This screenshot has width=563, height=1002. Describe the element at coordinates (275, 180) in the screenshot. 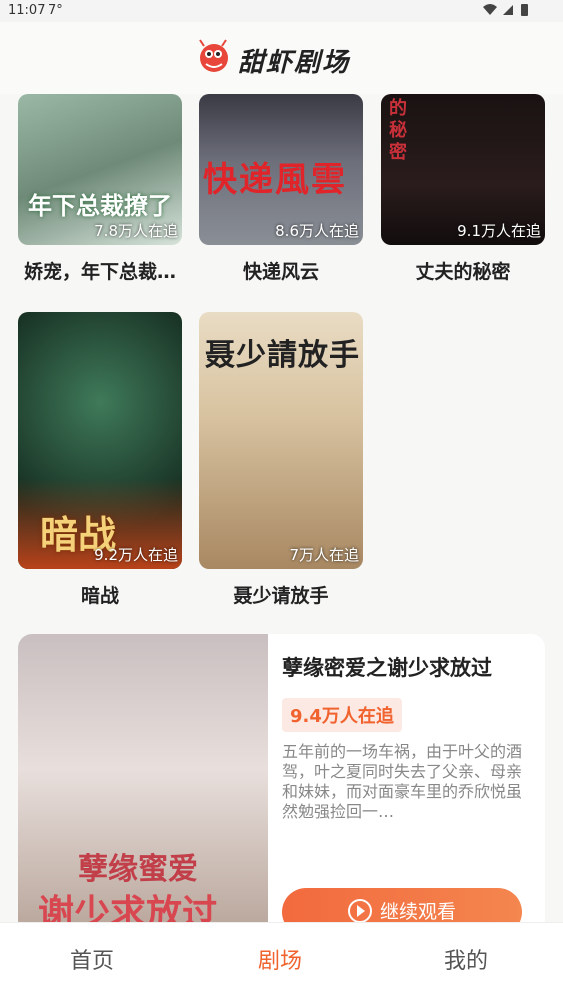

I see `poster-title-text: 快递風雲` at that location.